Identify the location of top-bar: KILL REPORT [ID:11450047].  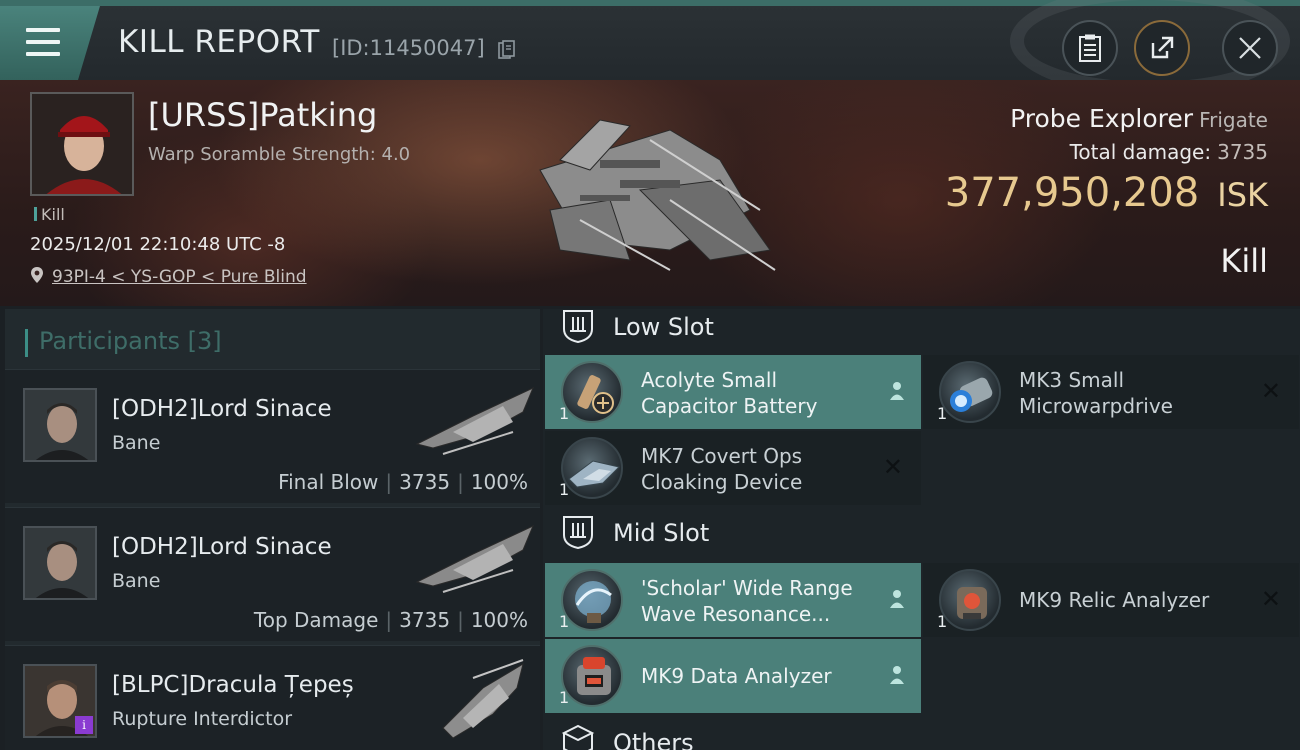
(650, 48).